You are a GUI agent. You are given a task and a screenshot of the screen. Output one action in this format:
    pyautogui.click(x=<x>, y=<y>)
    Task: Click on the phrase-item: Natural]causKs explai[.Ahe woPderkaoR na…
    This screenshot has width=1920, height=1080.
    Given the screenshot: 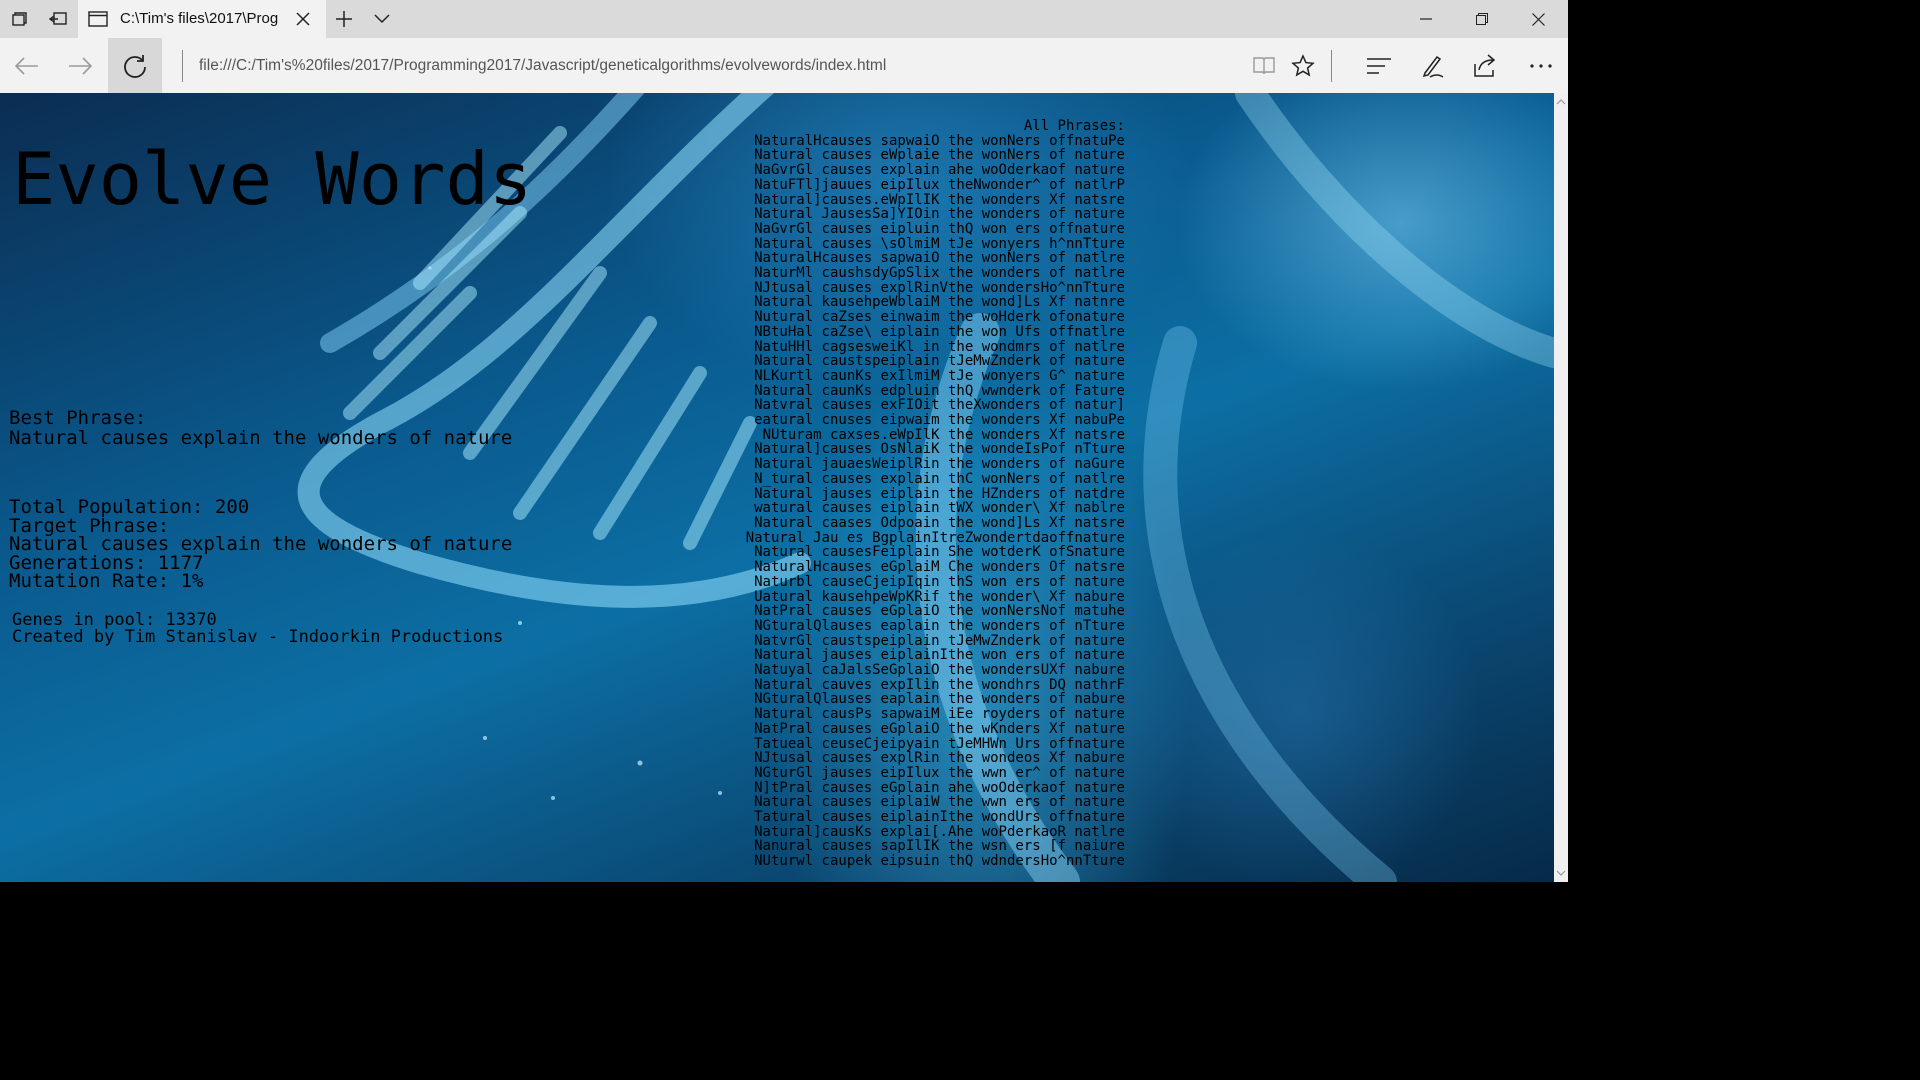 What is the action you would take?
    pyautogui.click(x=939, y=831)
    